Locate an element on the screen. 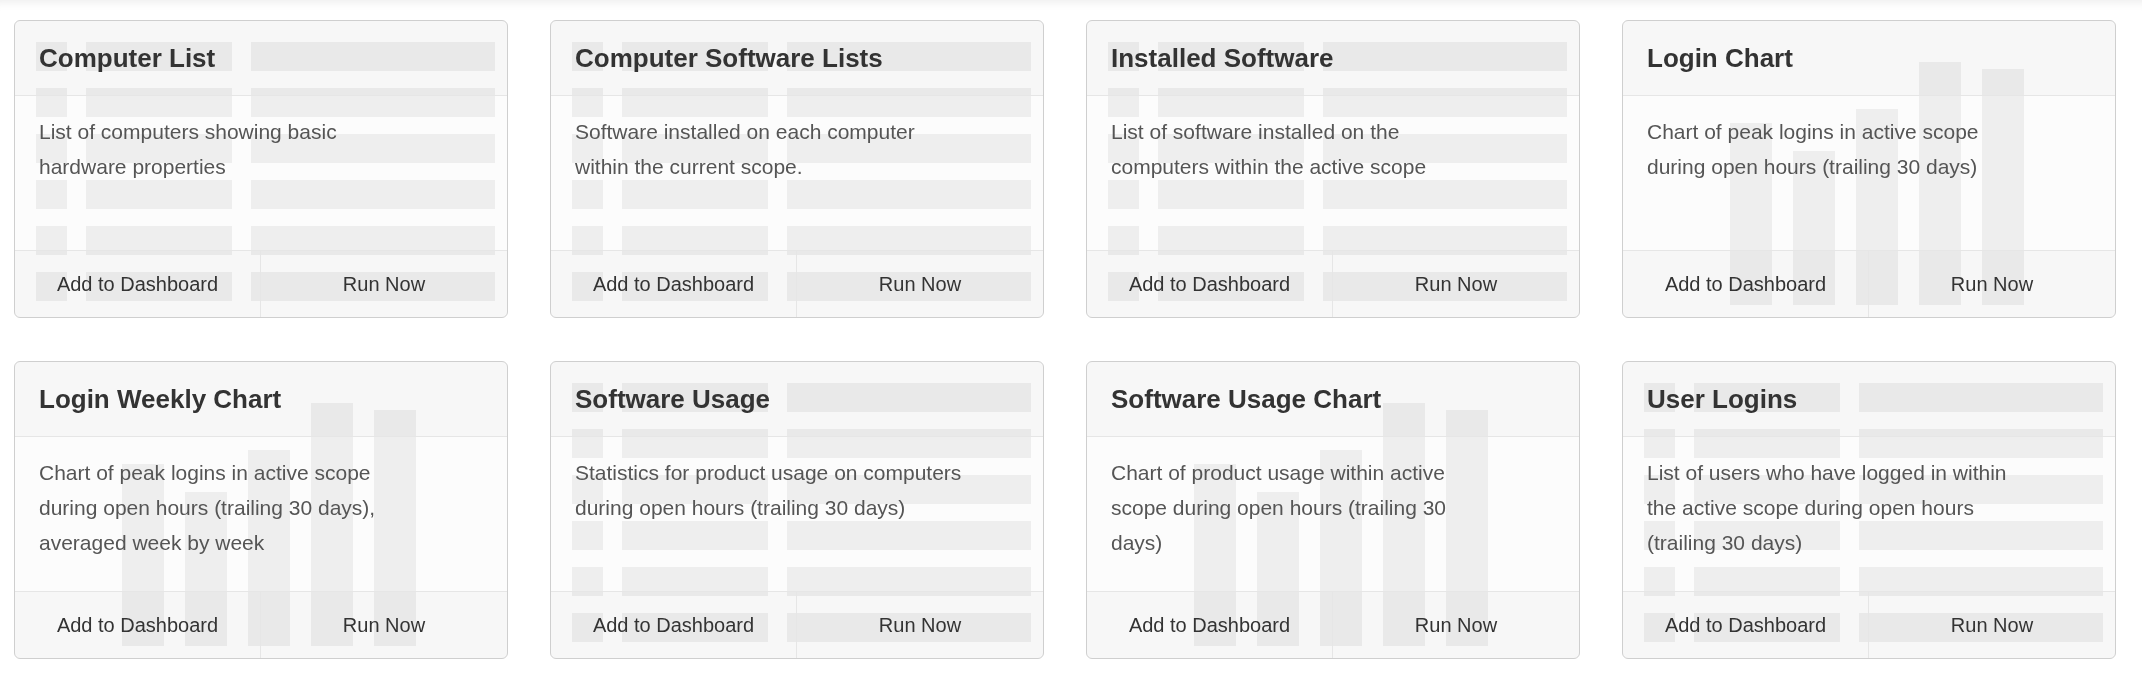 Image resolution: width=2142 pixels, height=676 pixels. report-description: Software installed on each computer within the current scope. is located at coordinates (745, 149).